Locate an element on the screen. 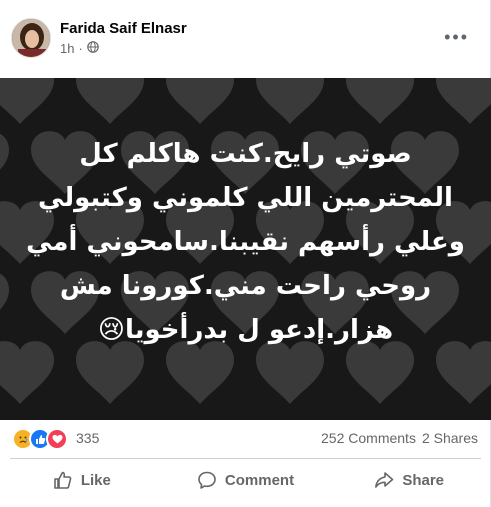 This screenshot has height=507, width=491. comment-label: Comment is located at coordinates (259, 480).